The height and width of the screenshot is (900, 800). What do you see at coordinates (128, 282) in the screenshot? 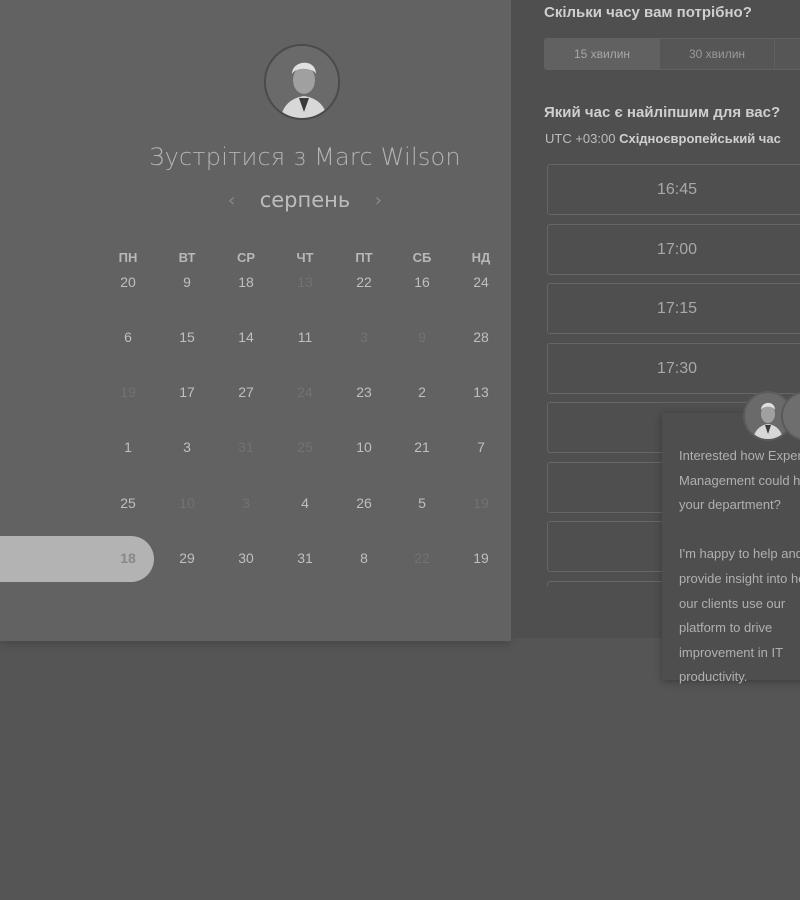
I see `calendar-day: 20` at bounding box center [128, 282].